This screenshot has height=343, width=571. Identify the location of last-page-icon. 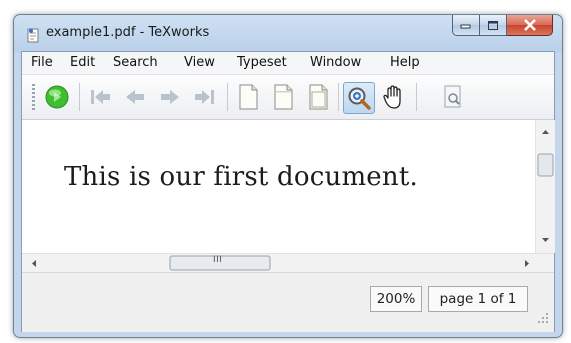
(204, 97).